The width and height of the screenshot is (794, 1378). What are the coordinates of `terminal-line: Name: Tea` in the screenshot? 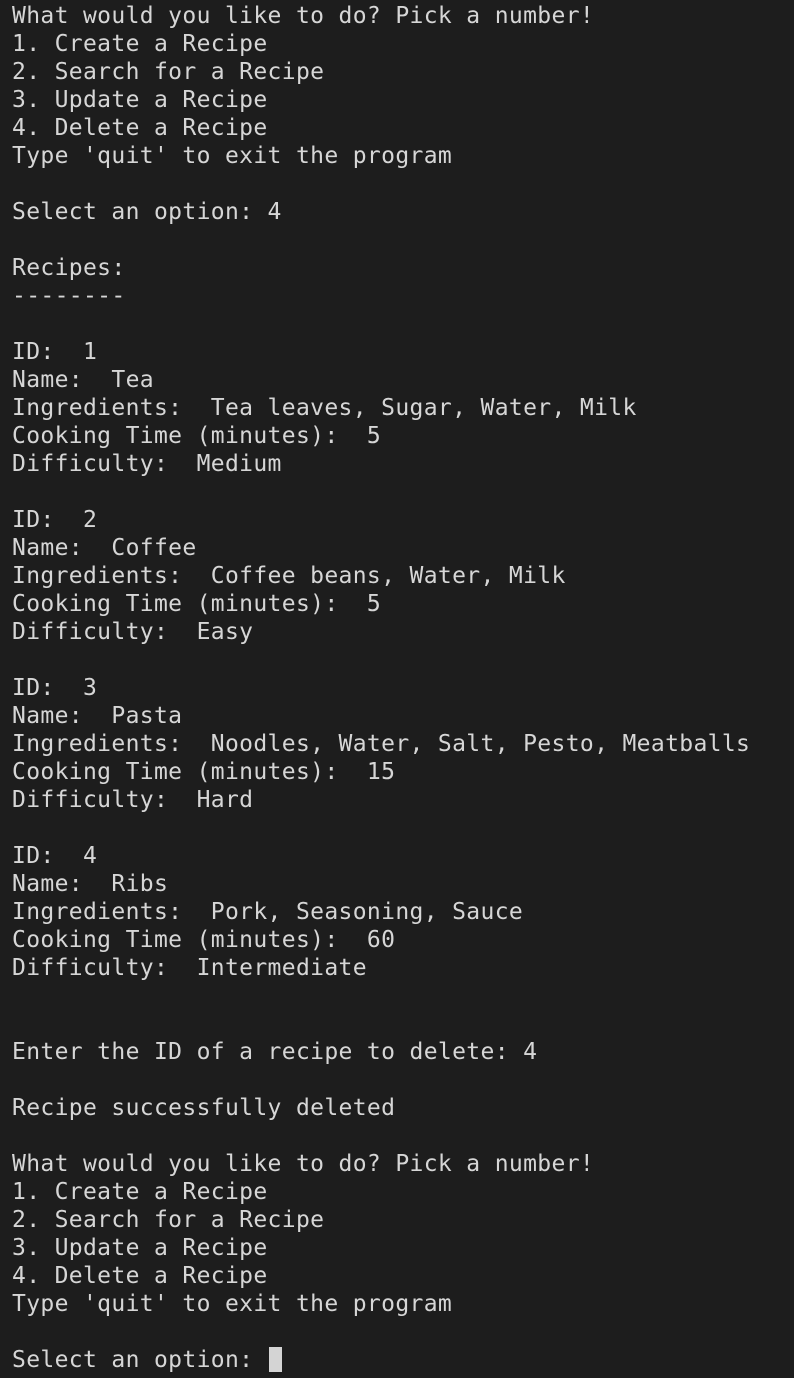 It's located at (83, 380).